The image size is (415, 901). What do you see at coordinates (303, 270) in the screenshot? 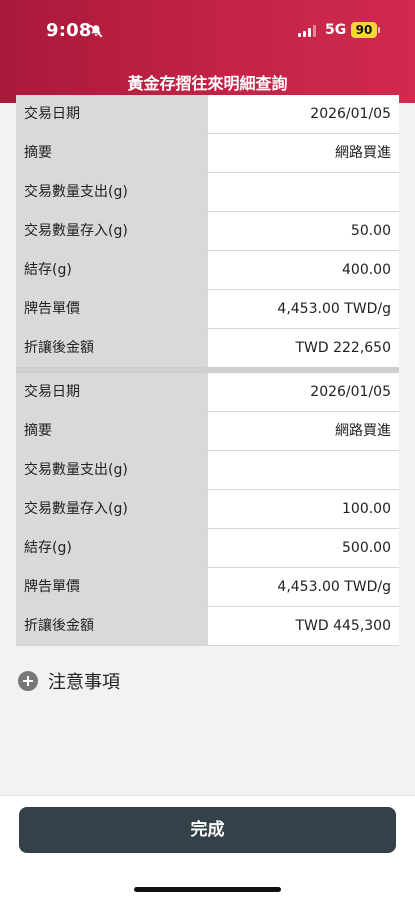
I see `field-value: 400.00` at bounding box center [303, 270].